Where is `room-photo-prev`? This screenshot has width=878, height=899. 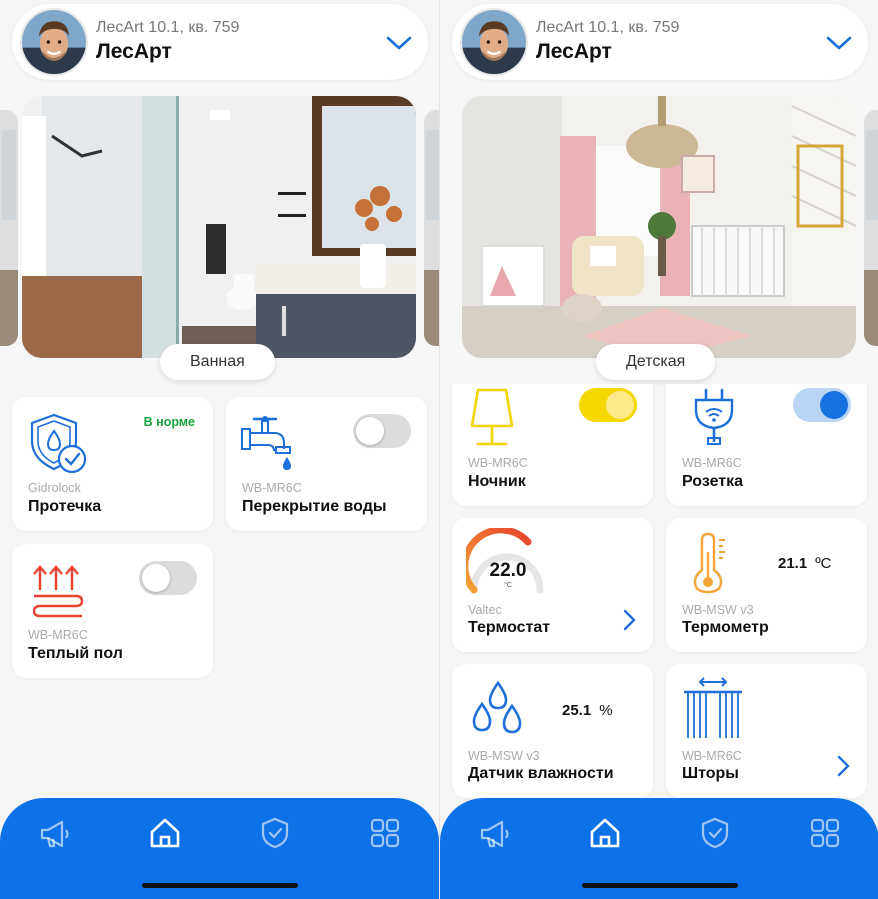
room-photo-prev is located at coordinates (9, 228).